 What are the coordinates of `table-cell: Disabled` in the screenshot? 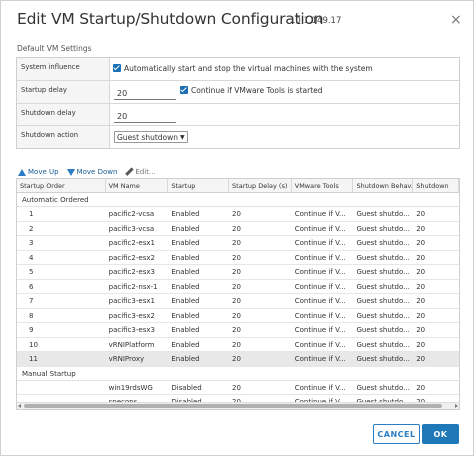 It's located at (186, 387).